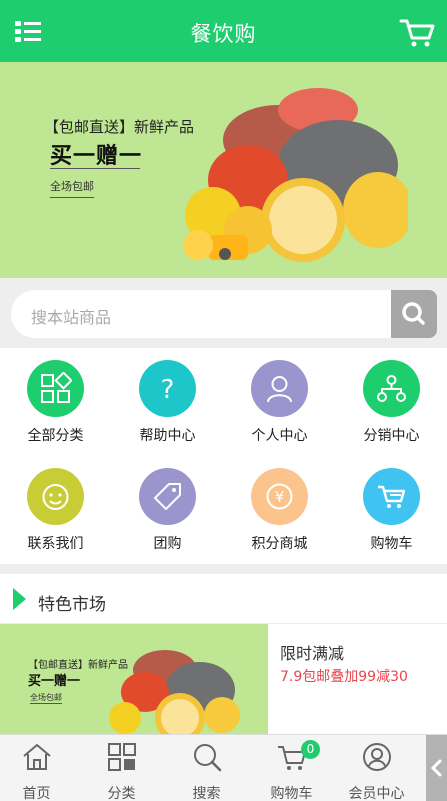 Image resolution: width=447 pixels, height=801 pixels. What do you see at coordinates (312, 653) in the screenshot?
I see `deal-title: 限时满减` at bounding box center [312, 653].